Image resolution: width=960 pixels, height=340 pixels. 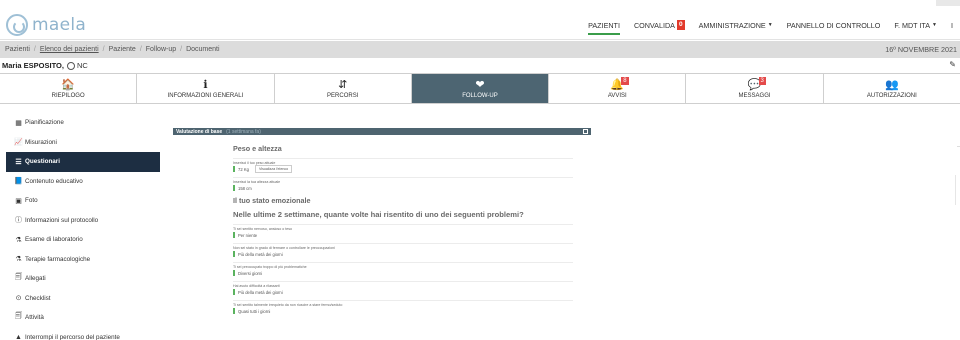 What do you see at coordinates (83, 123) in the screenshot?
I see `sidebar-item-pianificazione: ▦ Pianificazione` at bounding box center [83, 123].